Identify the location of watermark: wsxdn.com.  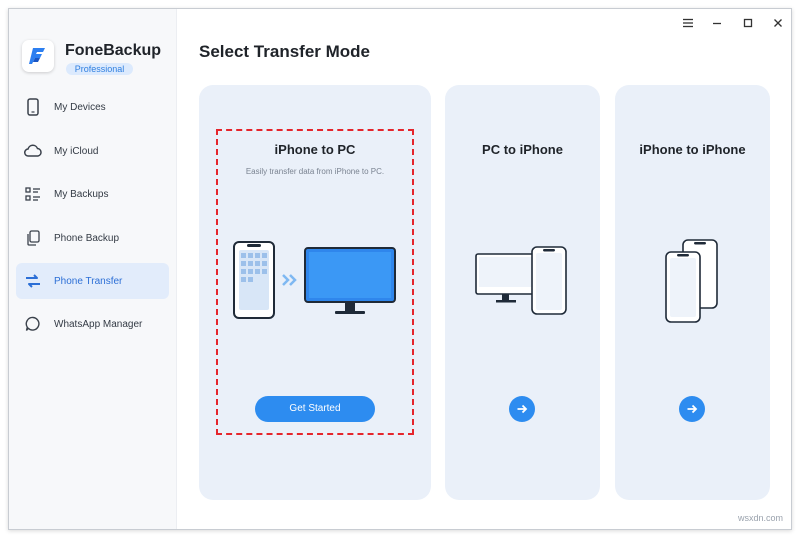
(760, 518).